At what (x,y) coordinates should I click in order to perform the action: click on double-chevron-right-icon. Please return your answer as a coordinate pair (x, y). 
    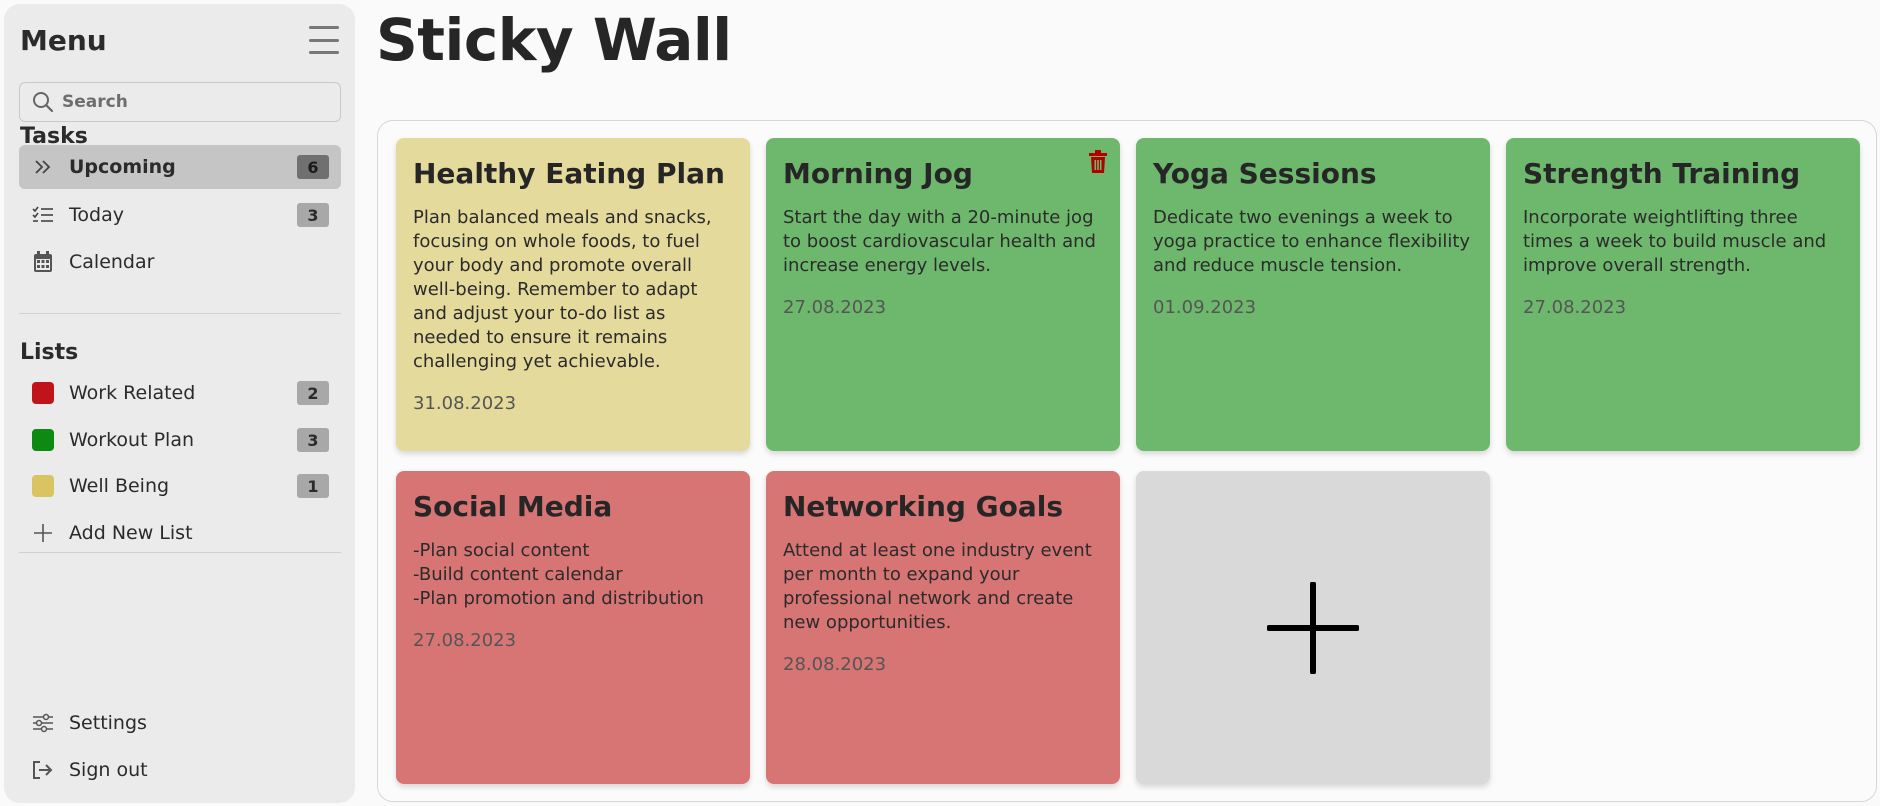
    Looking at the image, I should click on (43, 167).